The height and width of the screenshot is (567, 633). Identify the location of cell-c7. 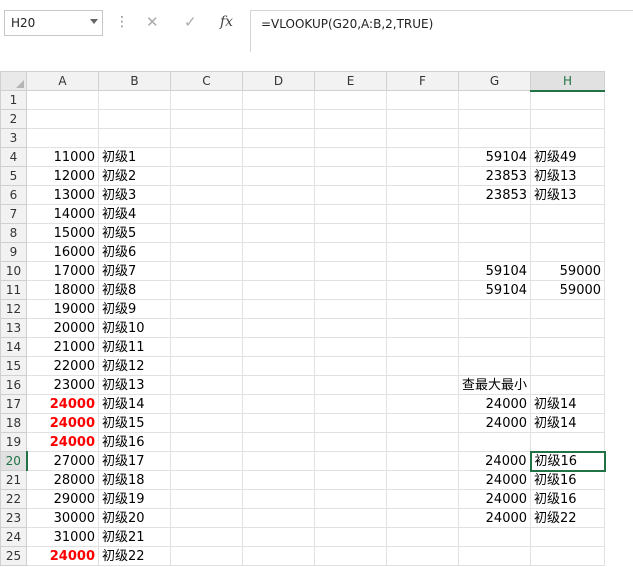
(206, 214).